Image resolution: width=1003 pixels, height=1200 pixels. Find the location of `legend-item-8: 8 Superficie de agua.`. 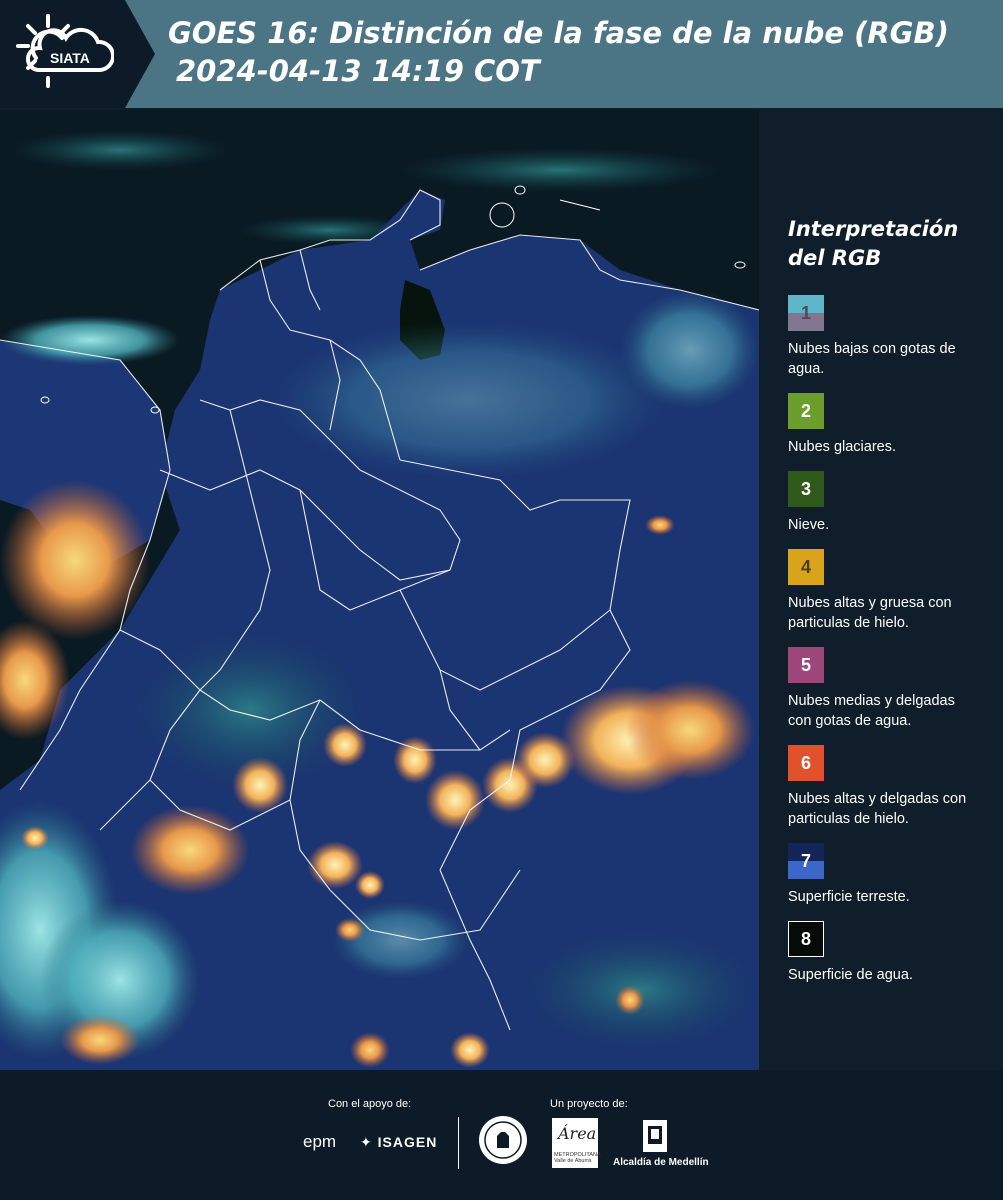

legend-item-8: 8 Superficie de agua. is located at coordinates (888, 953).